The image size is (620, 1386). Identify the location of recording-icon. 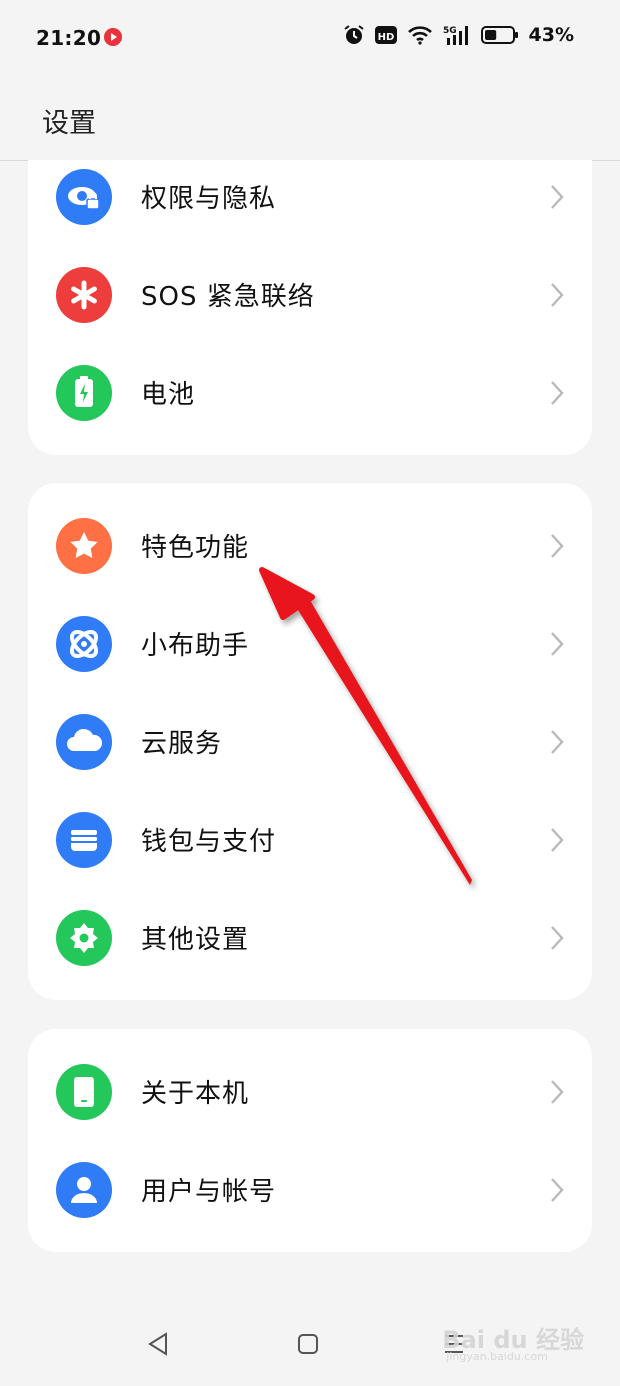
(113, 37).